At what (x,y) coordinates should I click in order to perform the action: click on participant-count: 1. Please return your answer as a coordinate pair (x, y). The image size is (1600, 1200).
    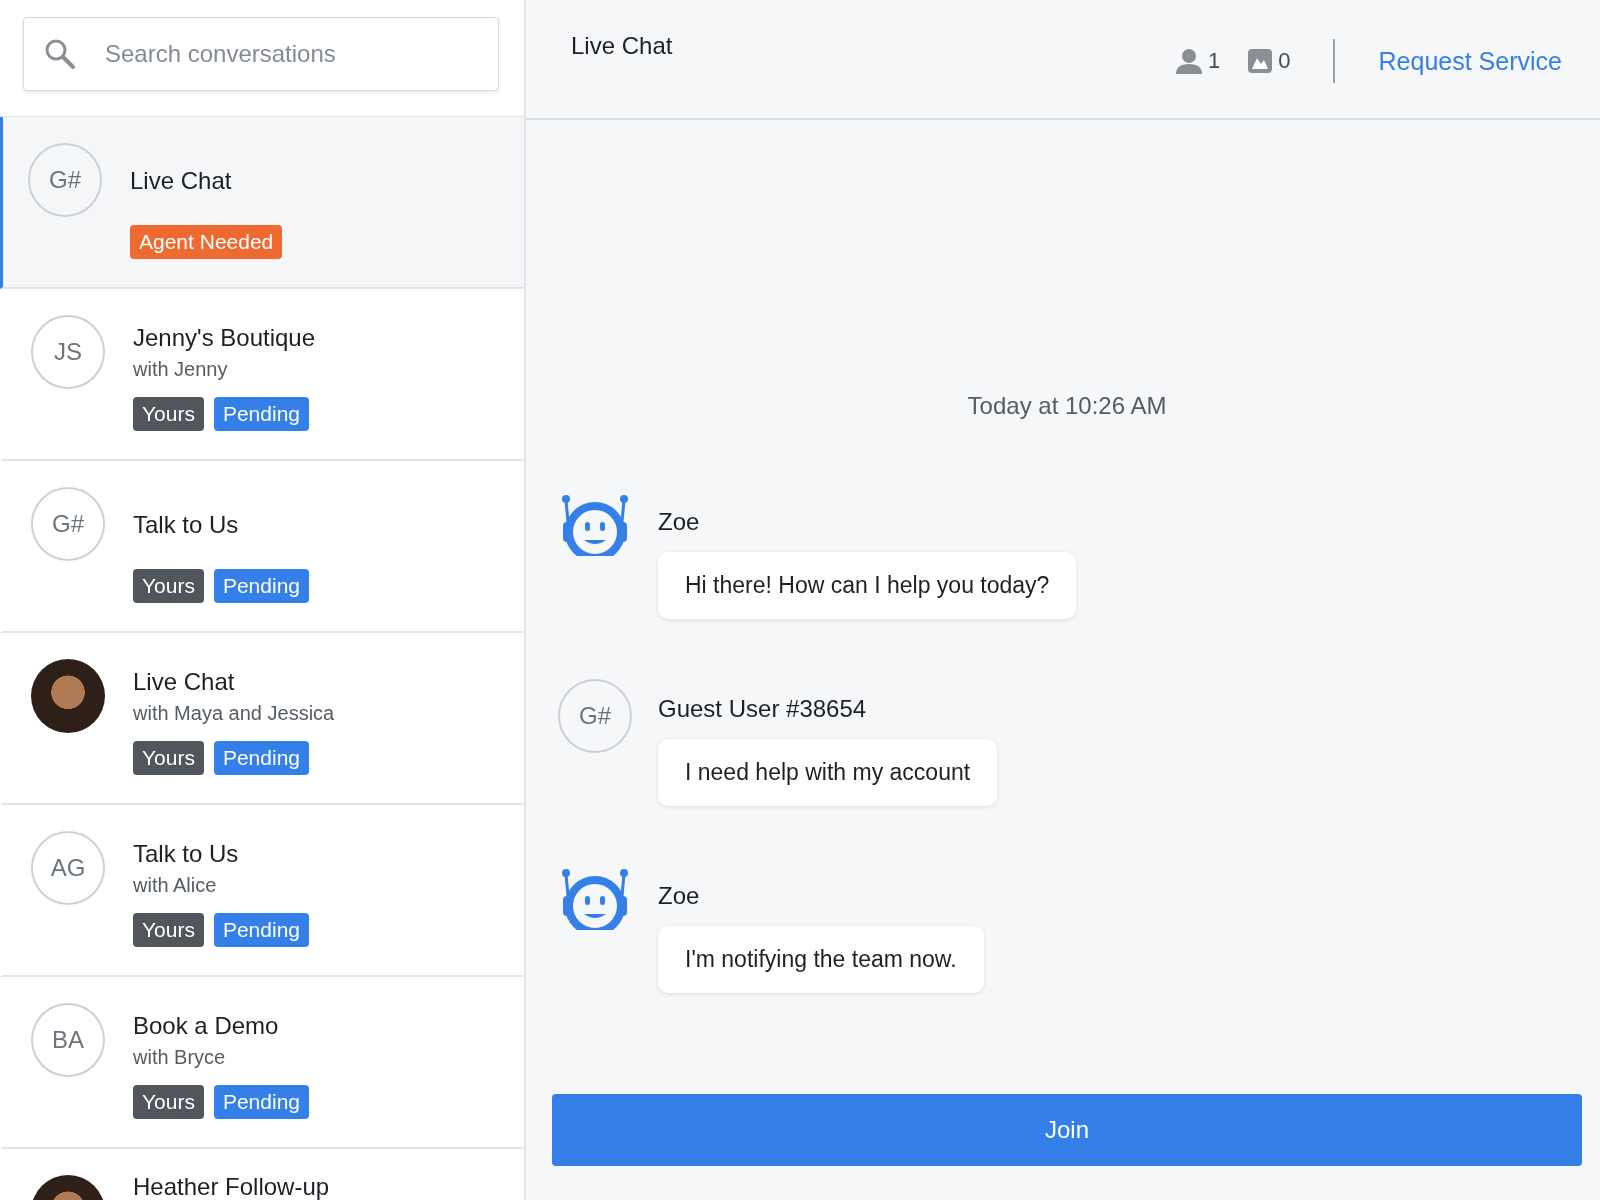
    Looking at the image, I should click on (1214, 61).